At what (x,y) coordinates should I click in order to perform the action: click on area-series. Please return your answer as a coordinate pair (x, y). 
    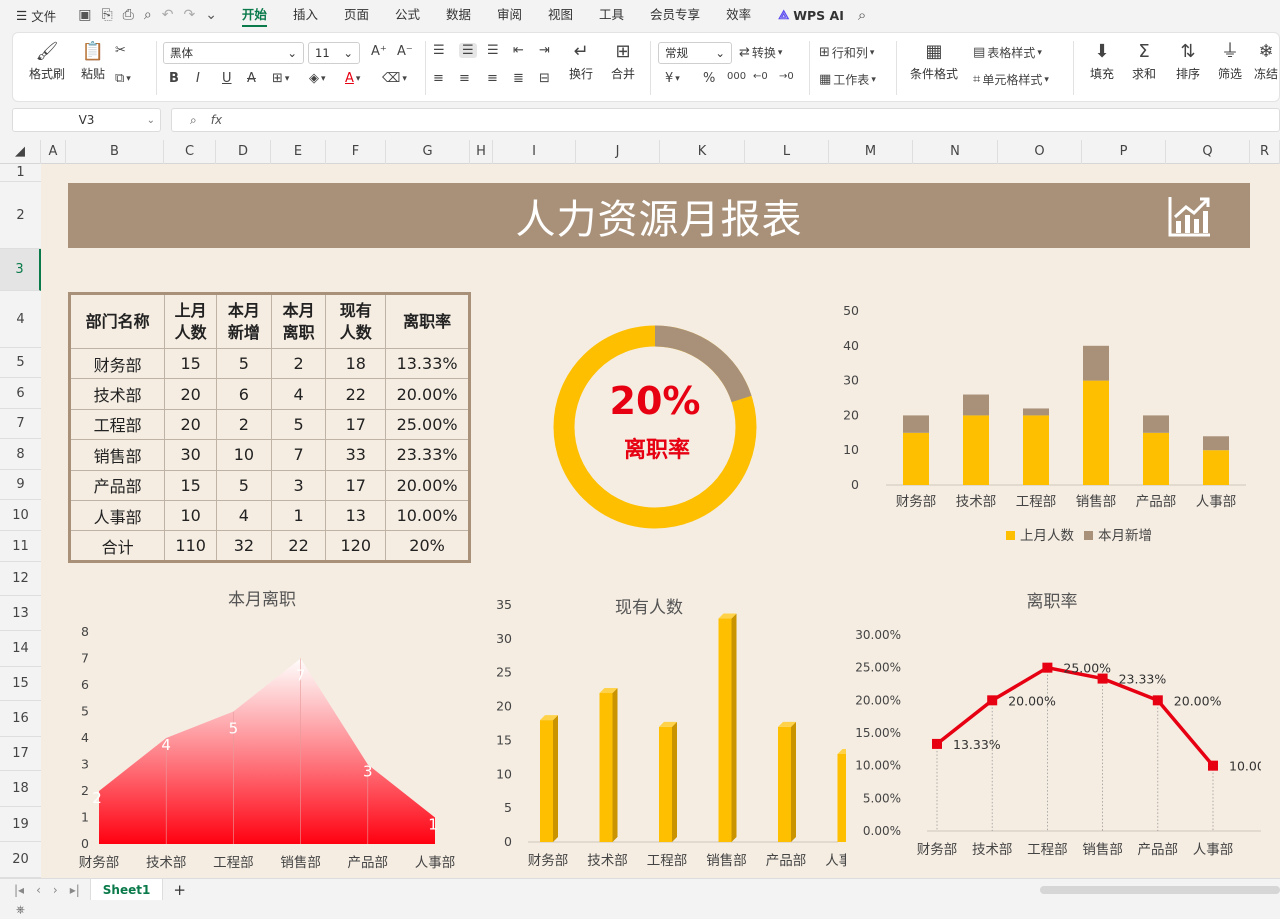
    Looking at the image, I should click on (267, 751).